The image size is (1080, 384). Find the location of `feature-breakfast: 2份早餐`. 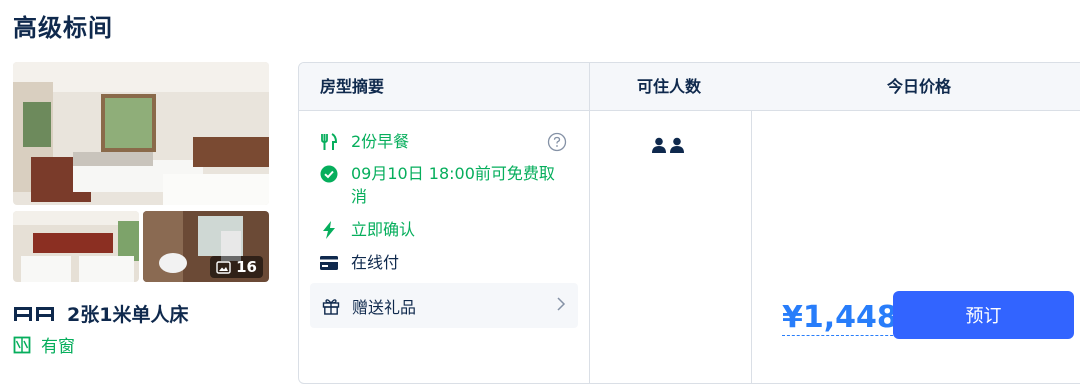

feature-breakfast: 2份早餐 is located at coordinates (364, 141).